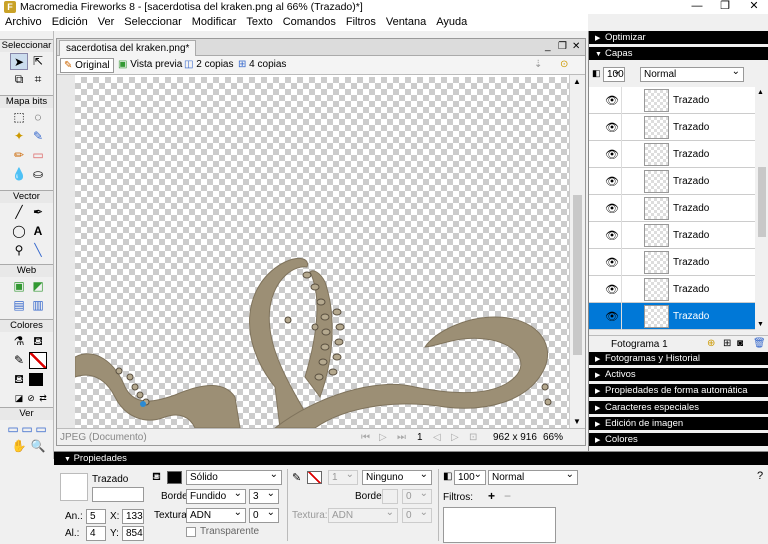 This screenshot has height=544, width=768. What do you see at coordinates (507, 496) in the screenshot?
I see `remove-filter-icon: −` at bounding box center [507, 496].